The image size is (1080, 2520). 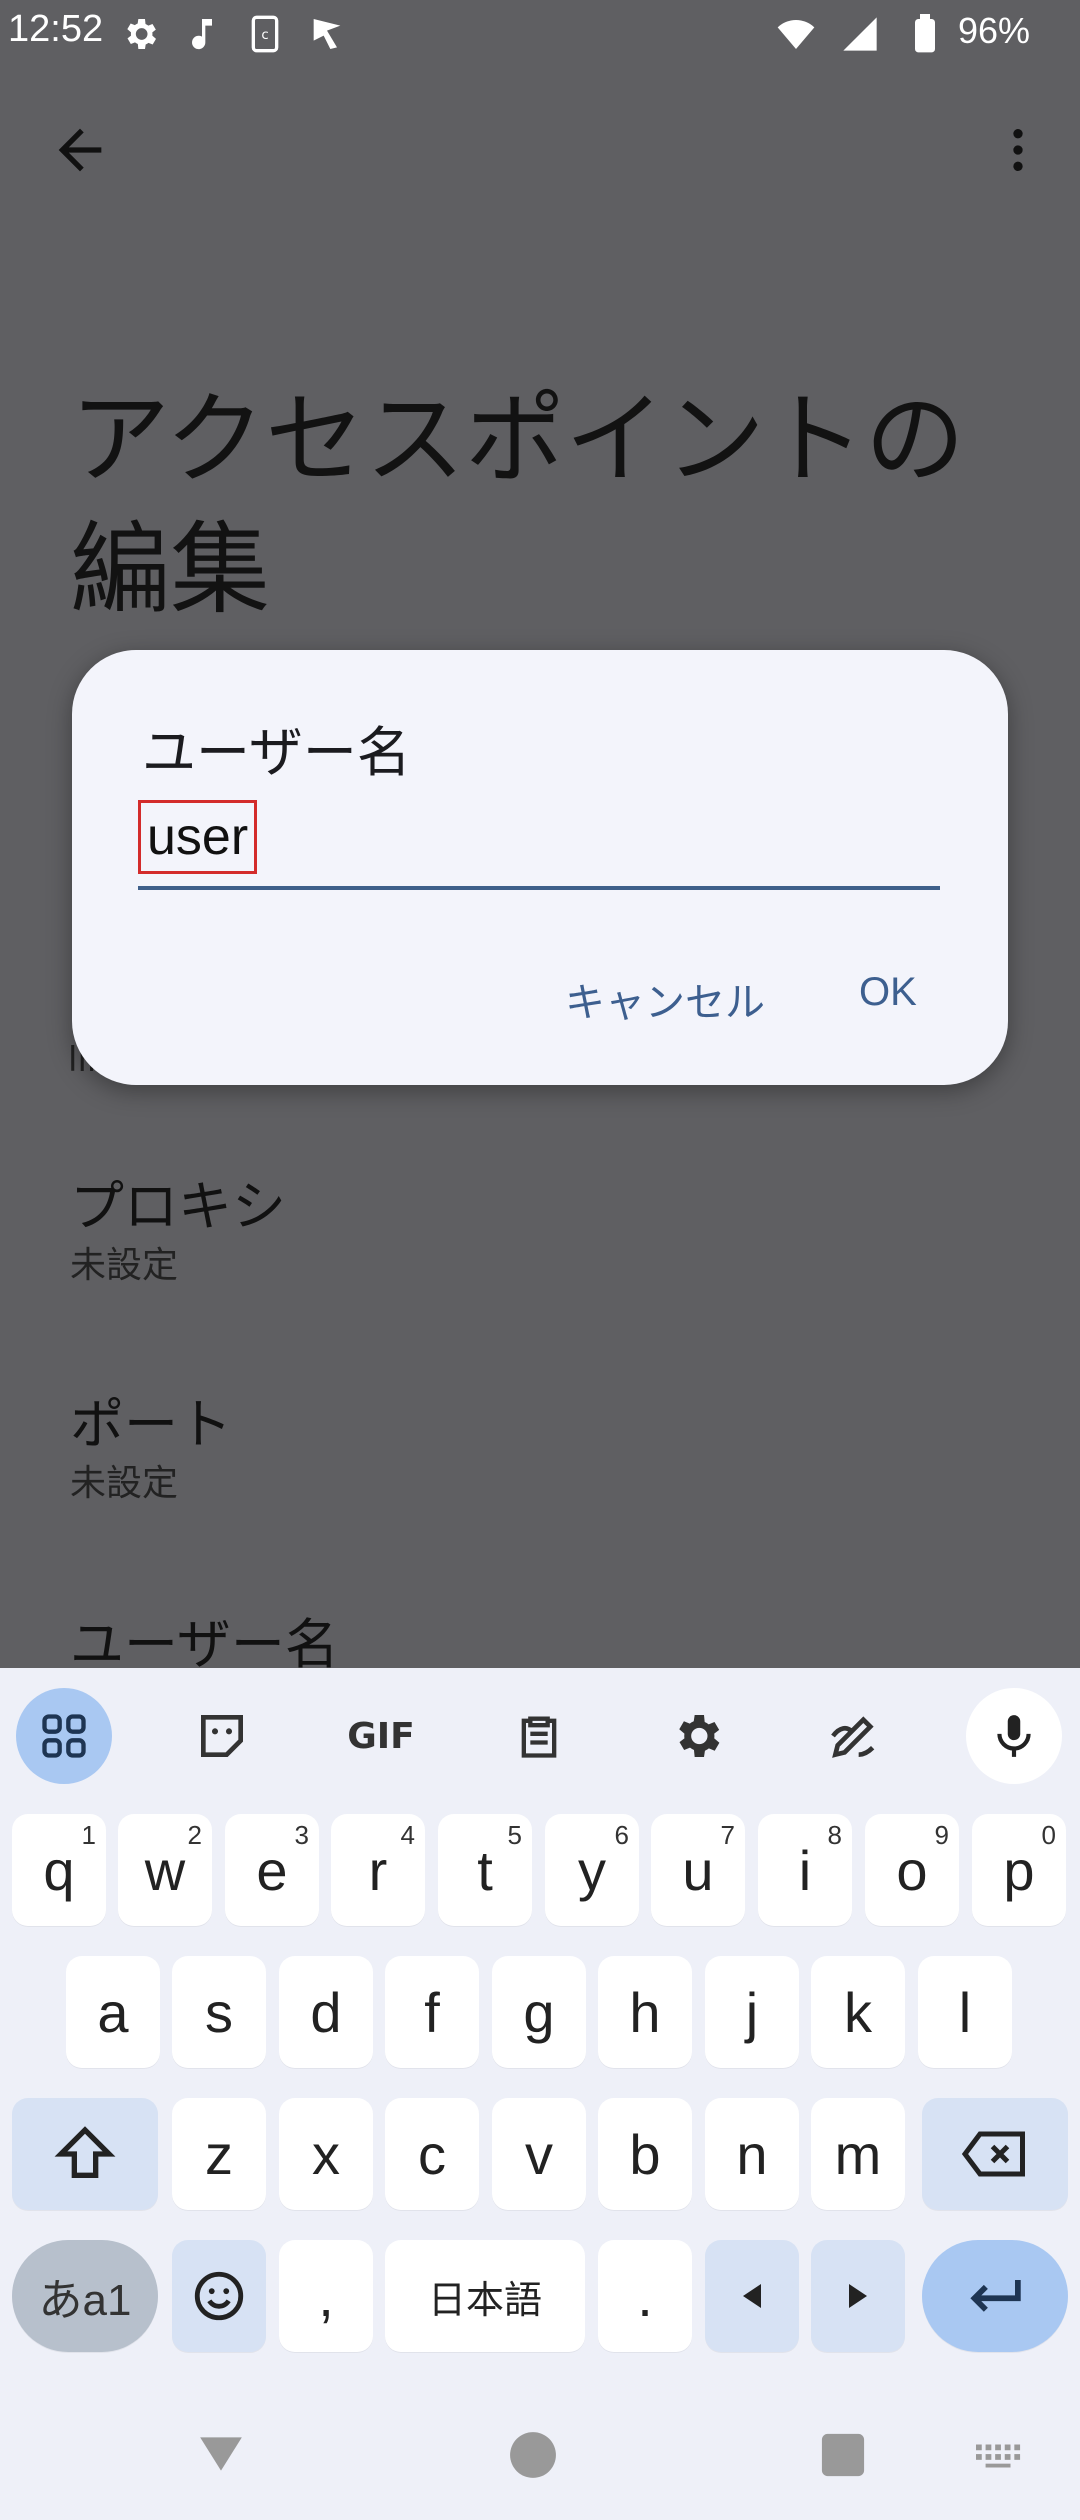 I want to click on backspace-key, so click(x=995, y=2154).